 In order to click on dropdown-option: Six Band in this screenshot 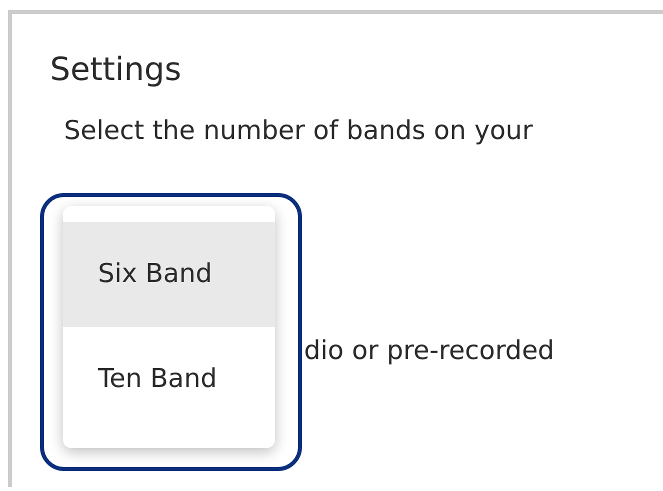, I will do `click(169, 274)`.